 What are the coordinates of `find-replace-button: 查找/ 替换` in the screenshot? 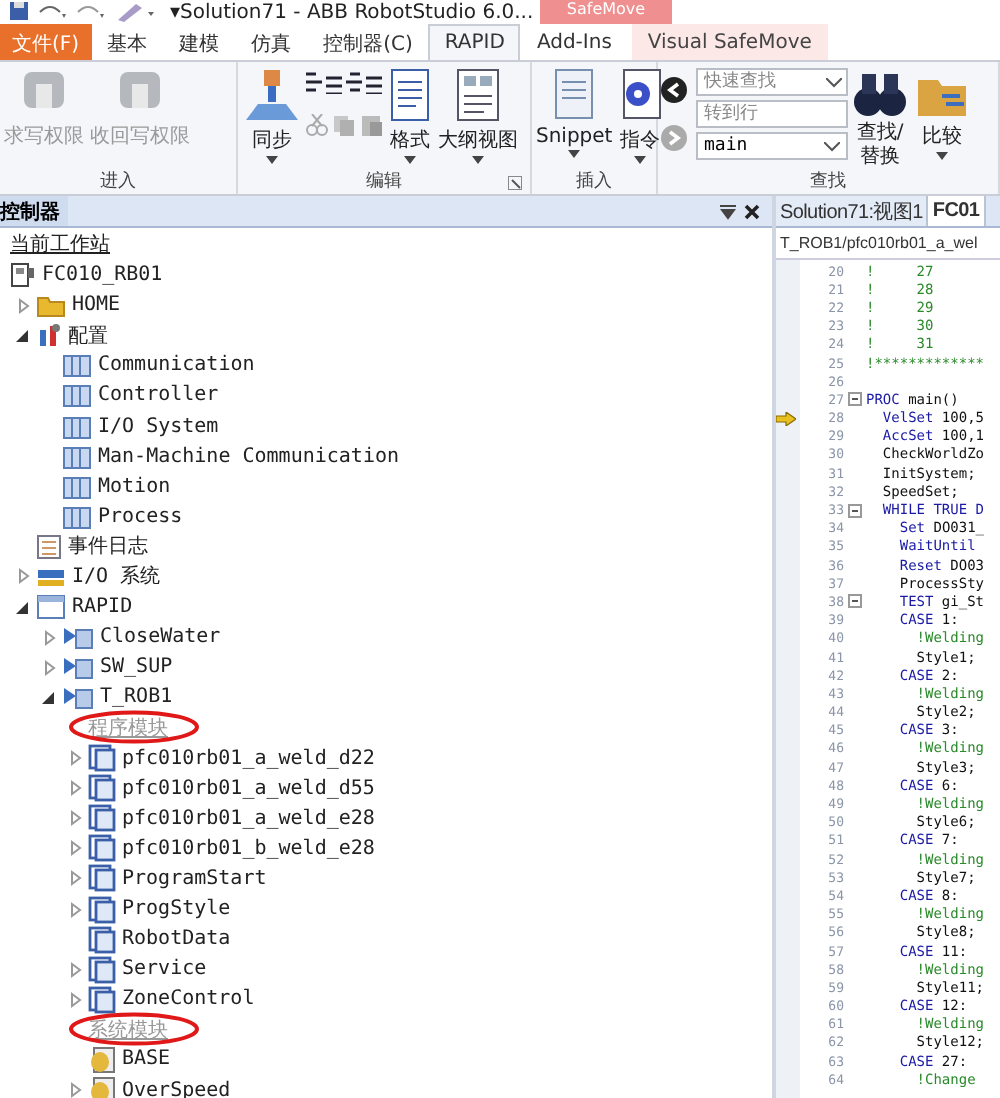 It's located at (880, 118).